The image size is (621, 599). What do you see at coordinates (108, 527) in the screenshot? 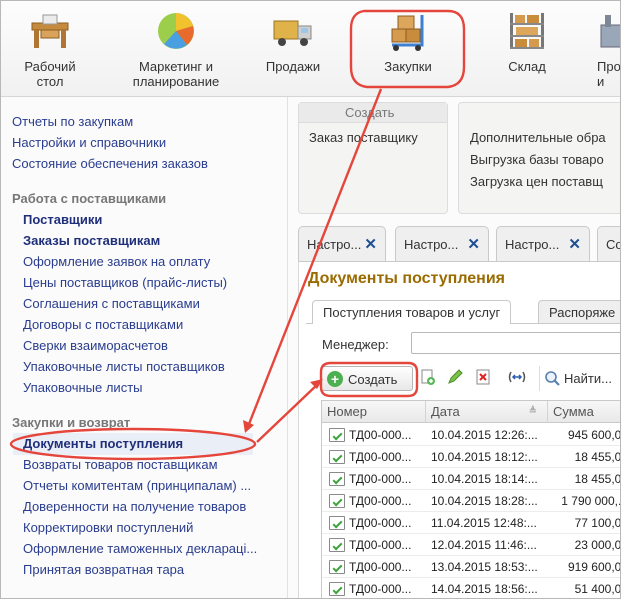
I see `nav-item-receipt-adjustments: Корректировки поступлений` at bounding box center [108, 527].